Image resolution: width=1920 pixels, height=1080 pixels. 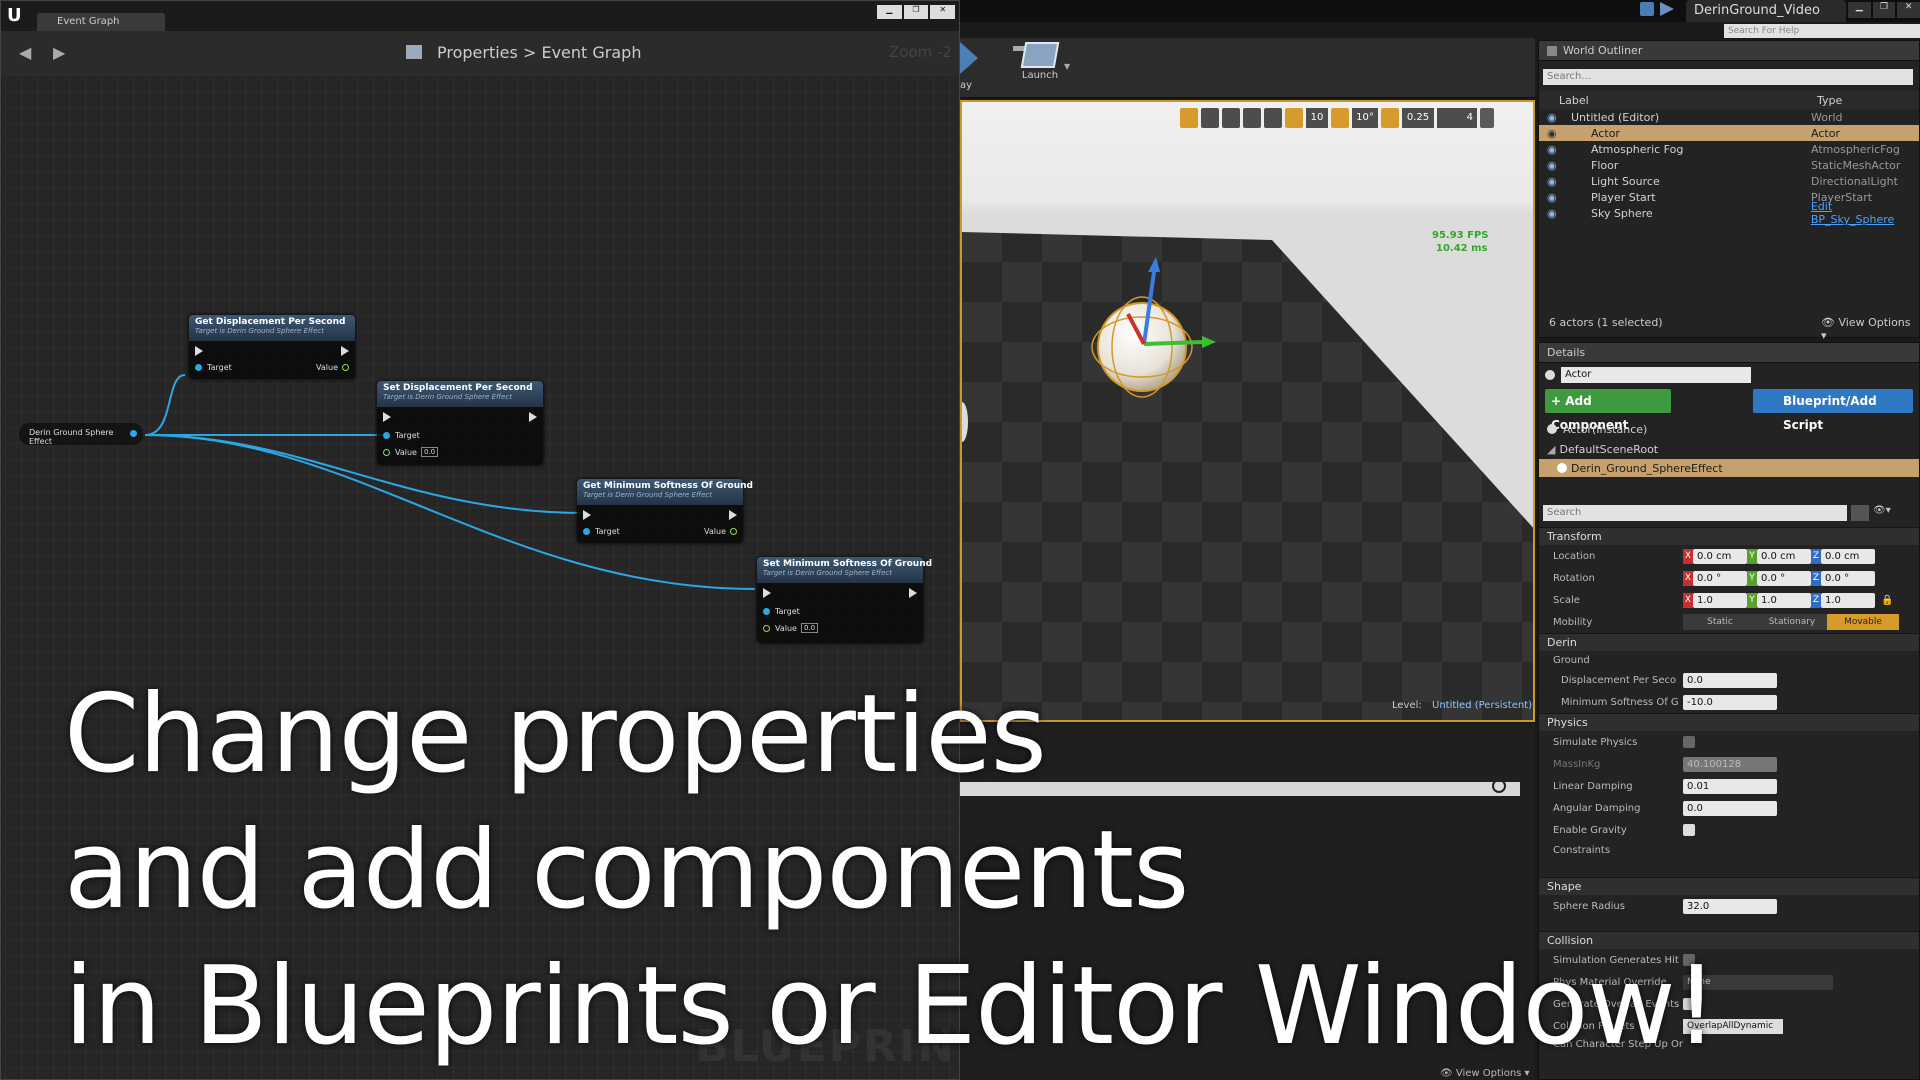 I want to click on shape-section: Shape, so click(x=1729, y=886).